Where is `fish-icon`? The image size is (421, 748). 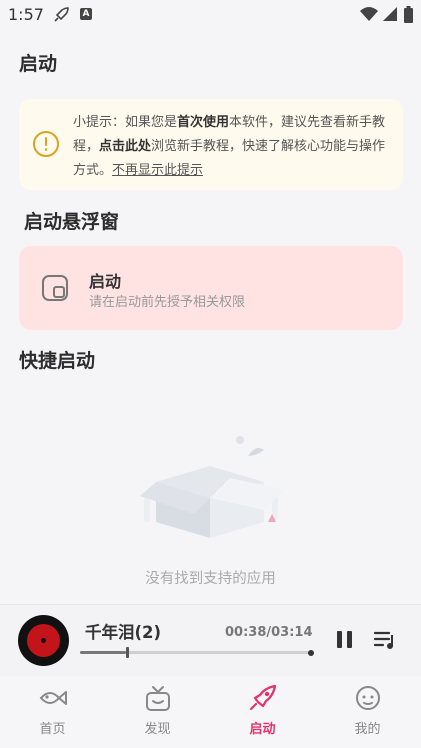
fish-icon is located at coordinates (53, 698).